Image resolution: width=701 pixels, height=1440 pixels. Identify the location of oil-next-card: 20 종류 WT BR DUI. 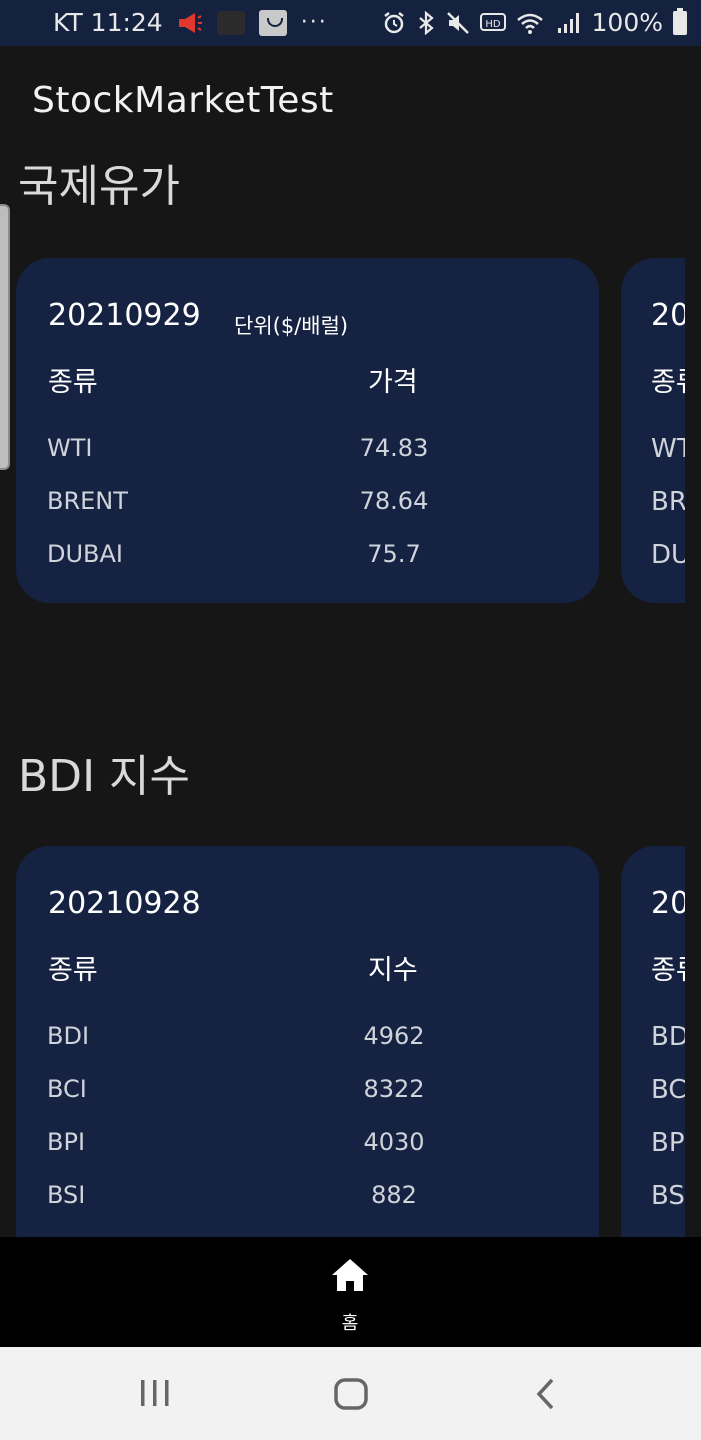
(653, 430).